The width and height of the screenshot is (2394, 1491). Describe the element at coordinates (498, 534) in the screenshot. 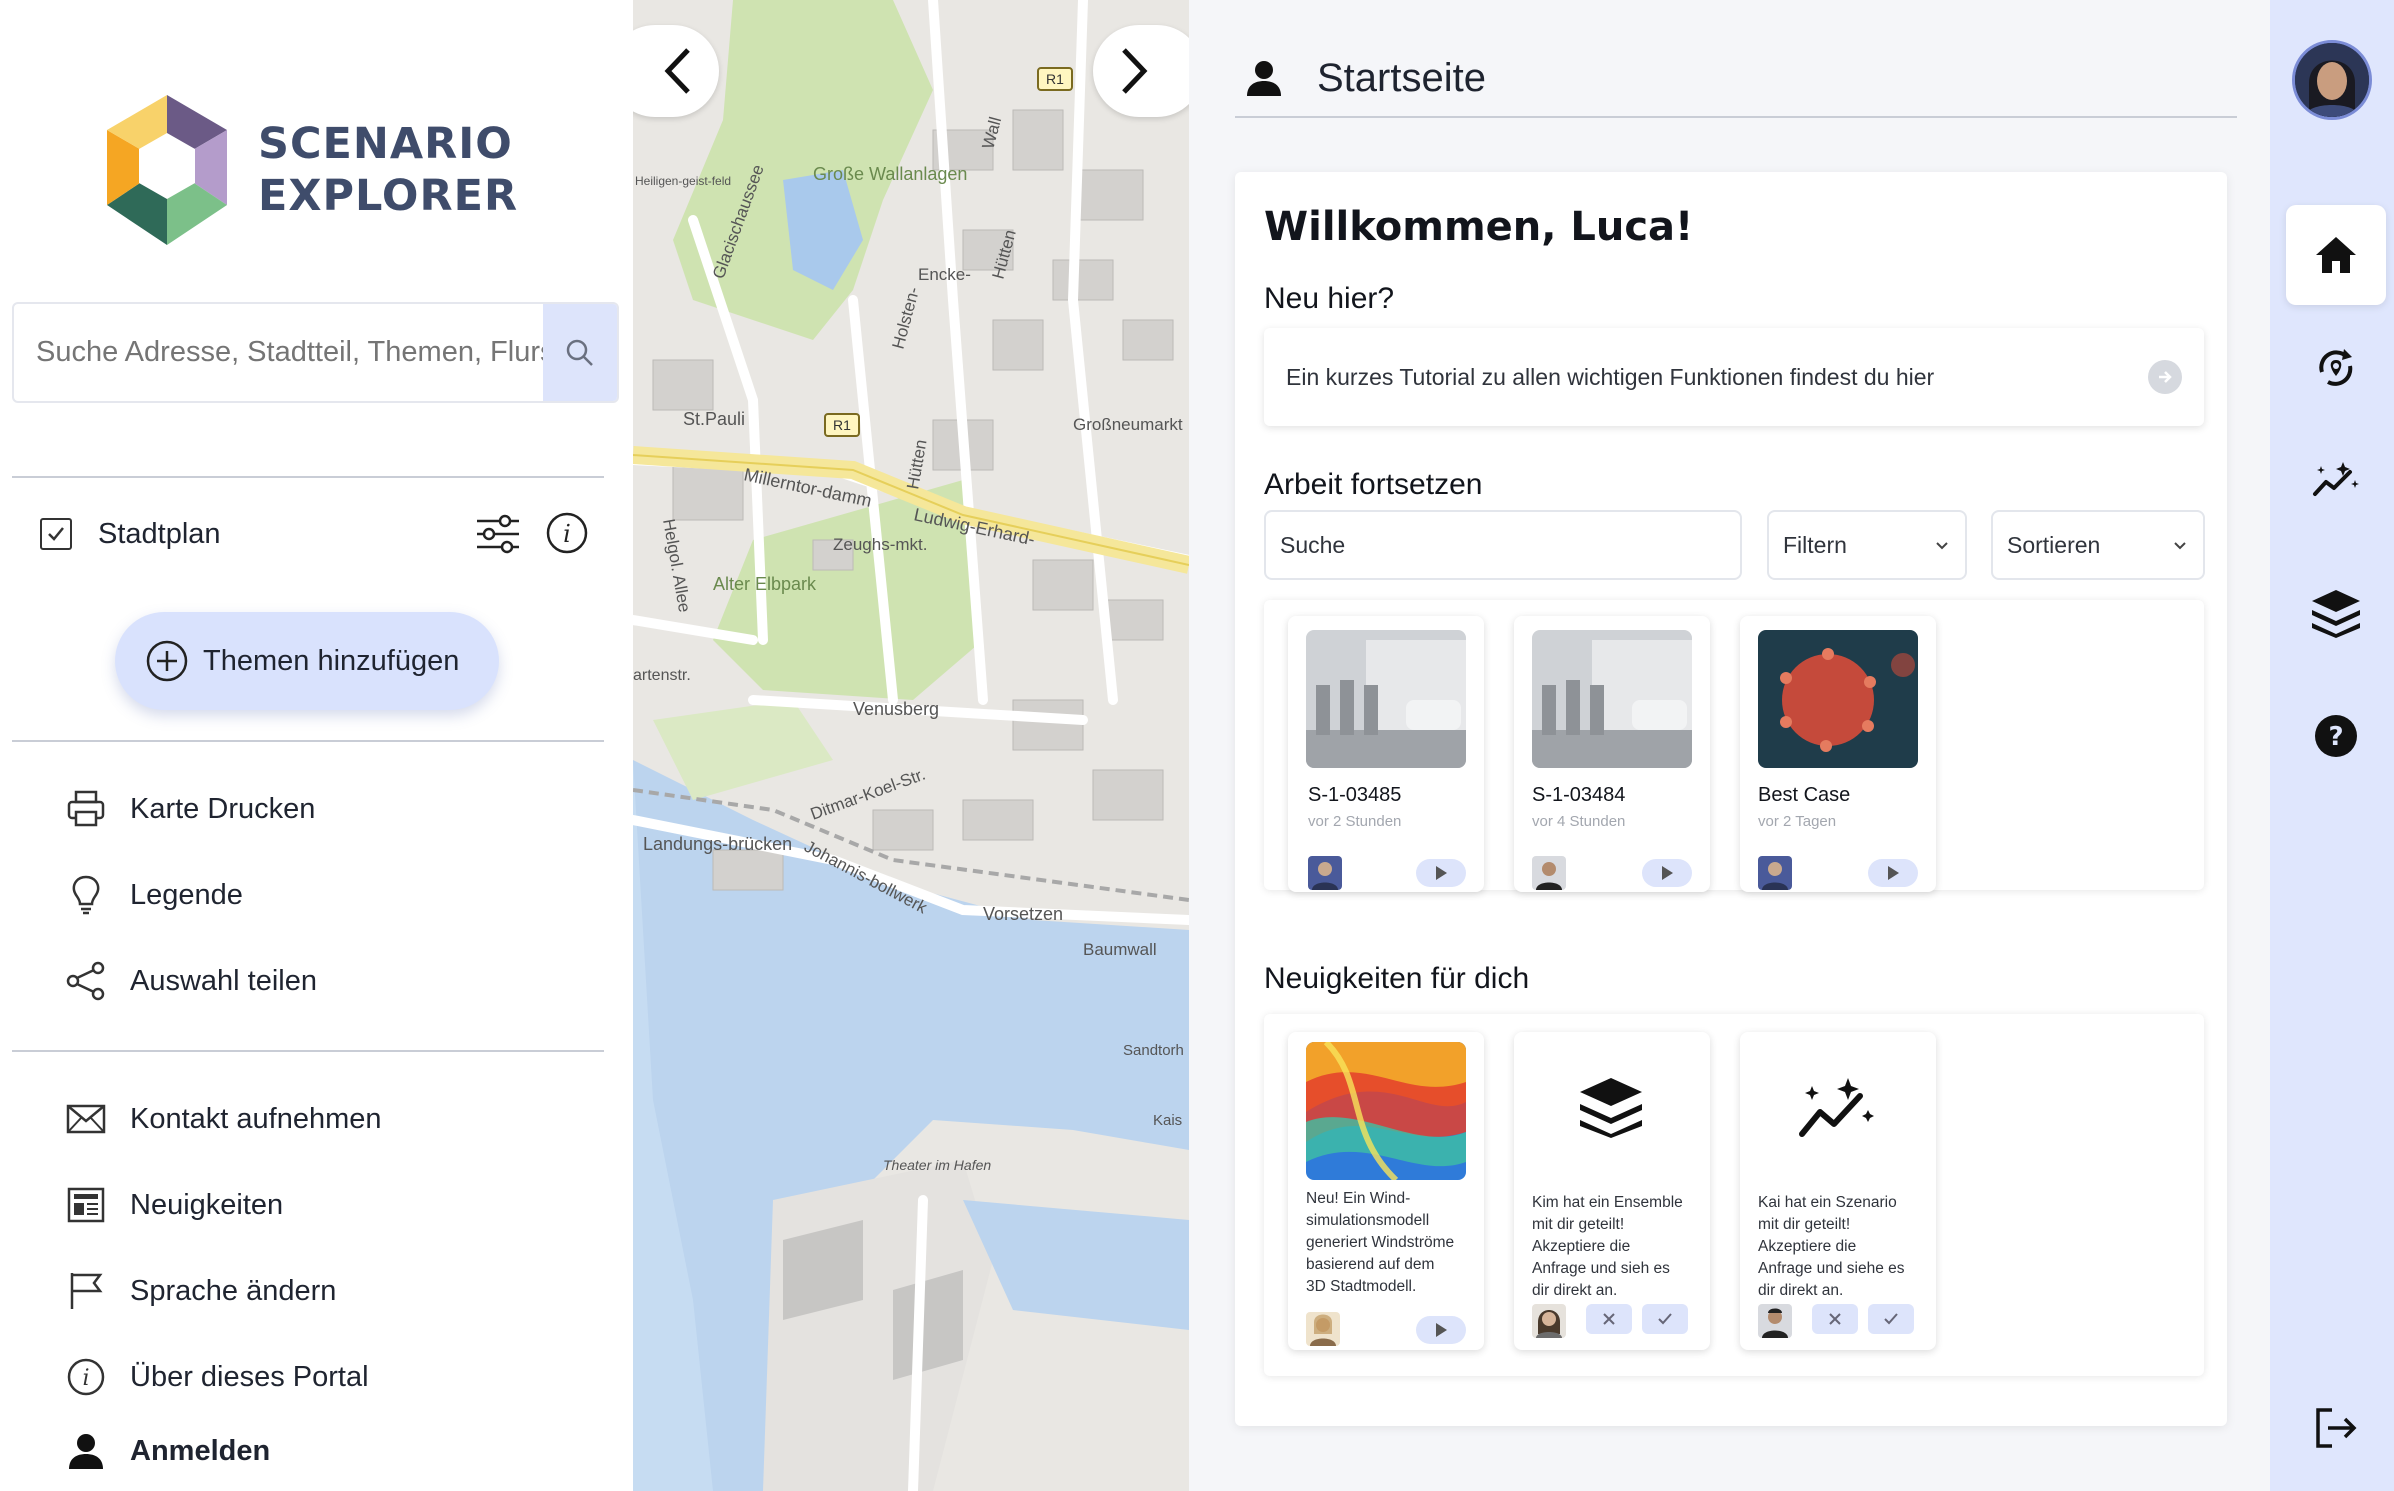

I see `sliders-icon` at that location.